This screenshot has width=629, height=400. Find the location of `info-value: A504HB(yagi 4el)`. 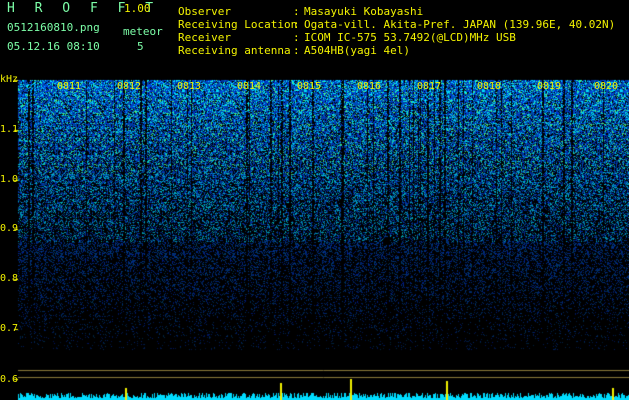

info-value: A504HB(yagi 4el) is located at coordinates (357, 50).